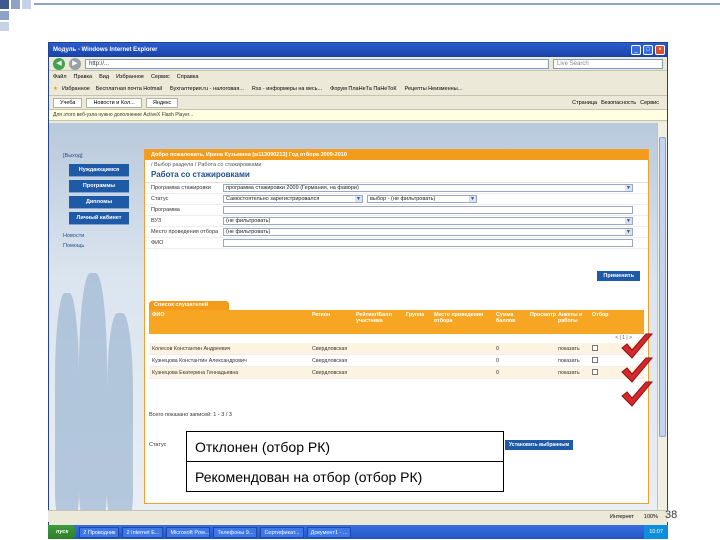  What do you see at coordinates (636, 50) in the screenshot?
I see `minimize-button: _` at bounding box center [636, 50].